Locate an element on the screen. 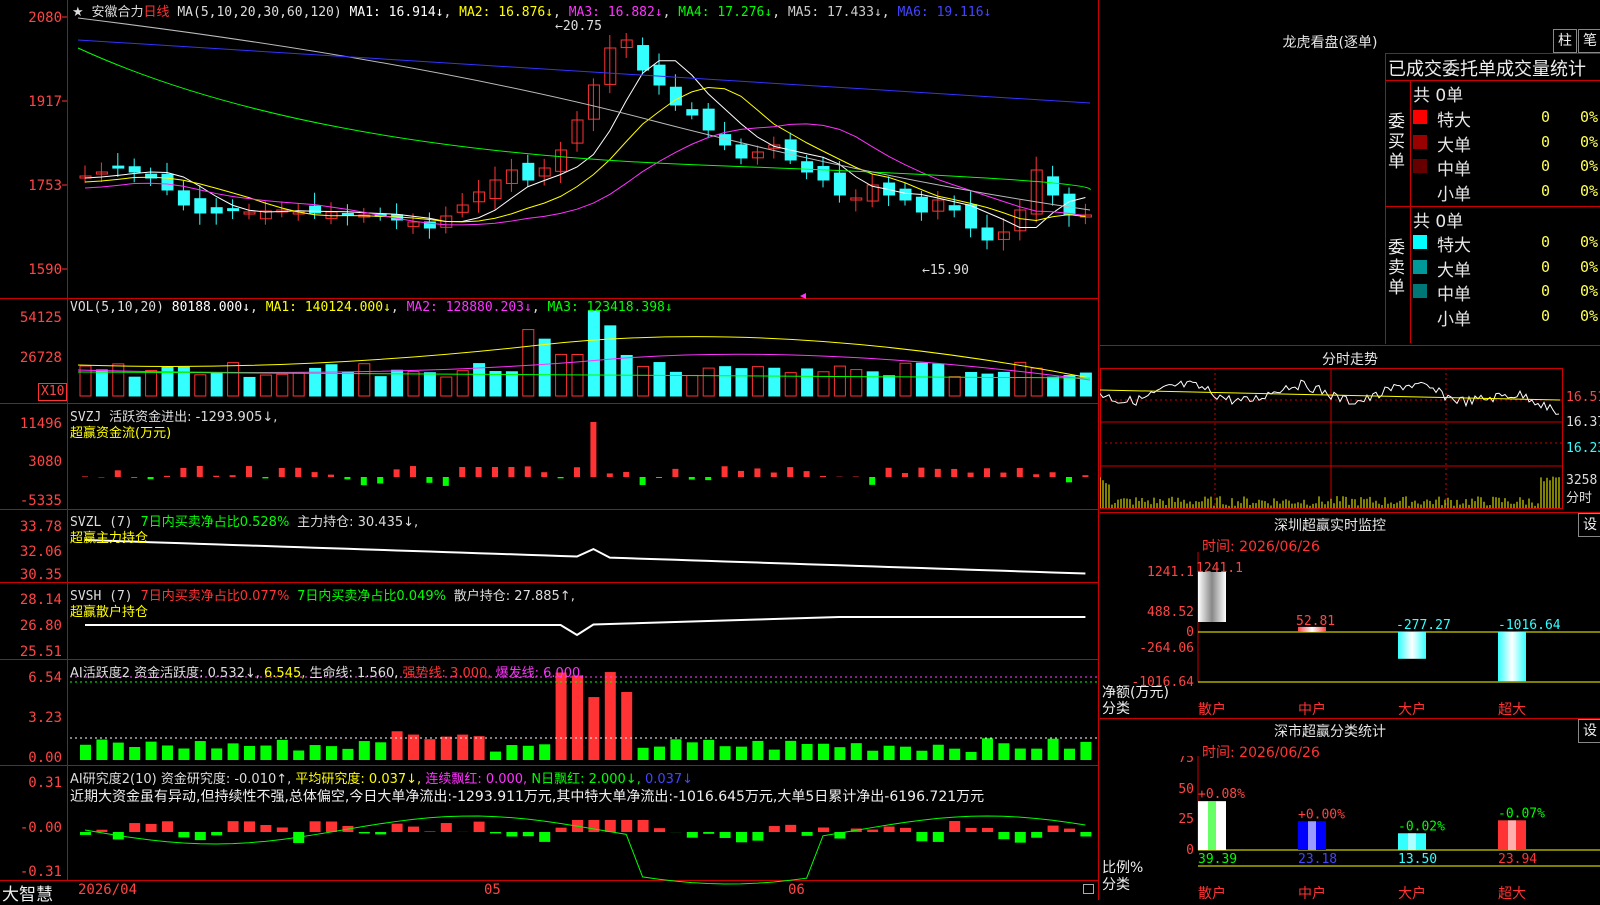  intraday-price-line is located at coordinates (1329, 397).